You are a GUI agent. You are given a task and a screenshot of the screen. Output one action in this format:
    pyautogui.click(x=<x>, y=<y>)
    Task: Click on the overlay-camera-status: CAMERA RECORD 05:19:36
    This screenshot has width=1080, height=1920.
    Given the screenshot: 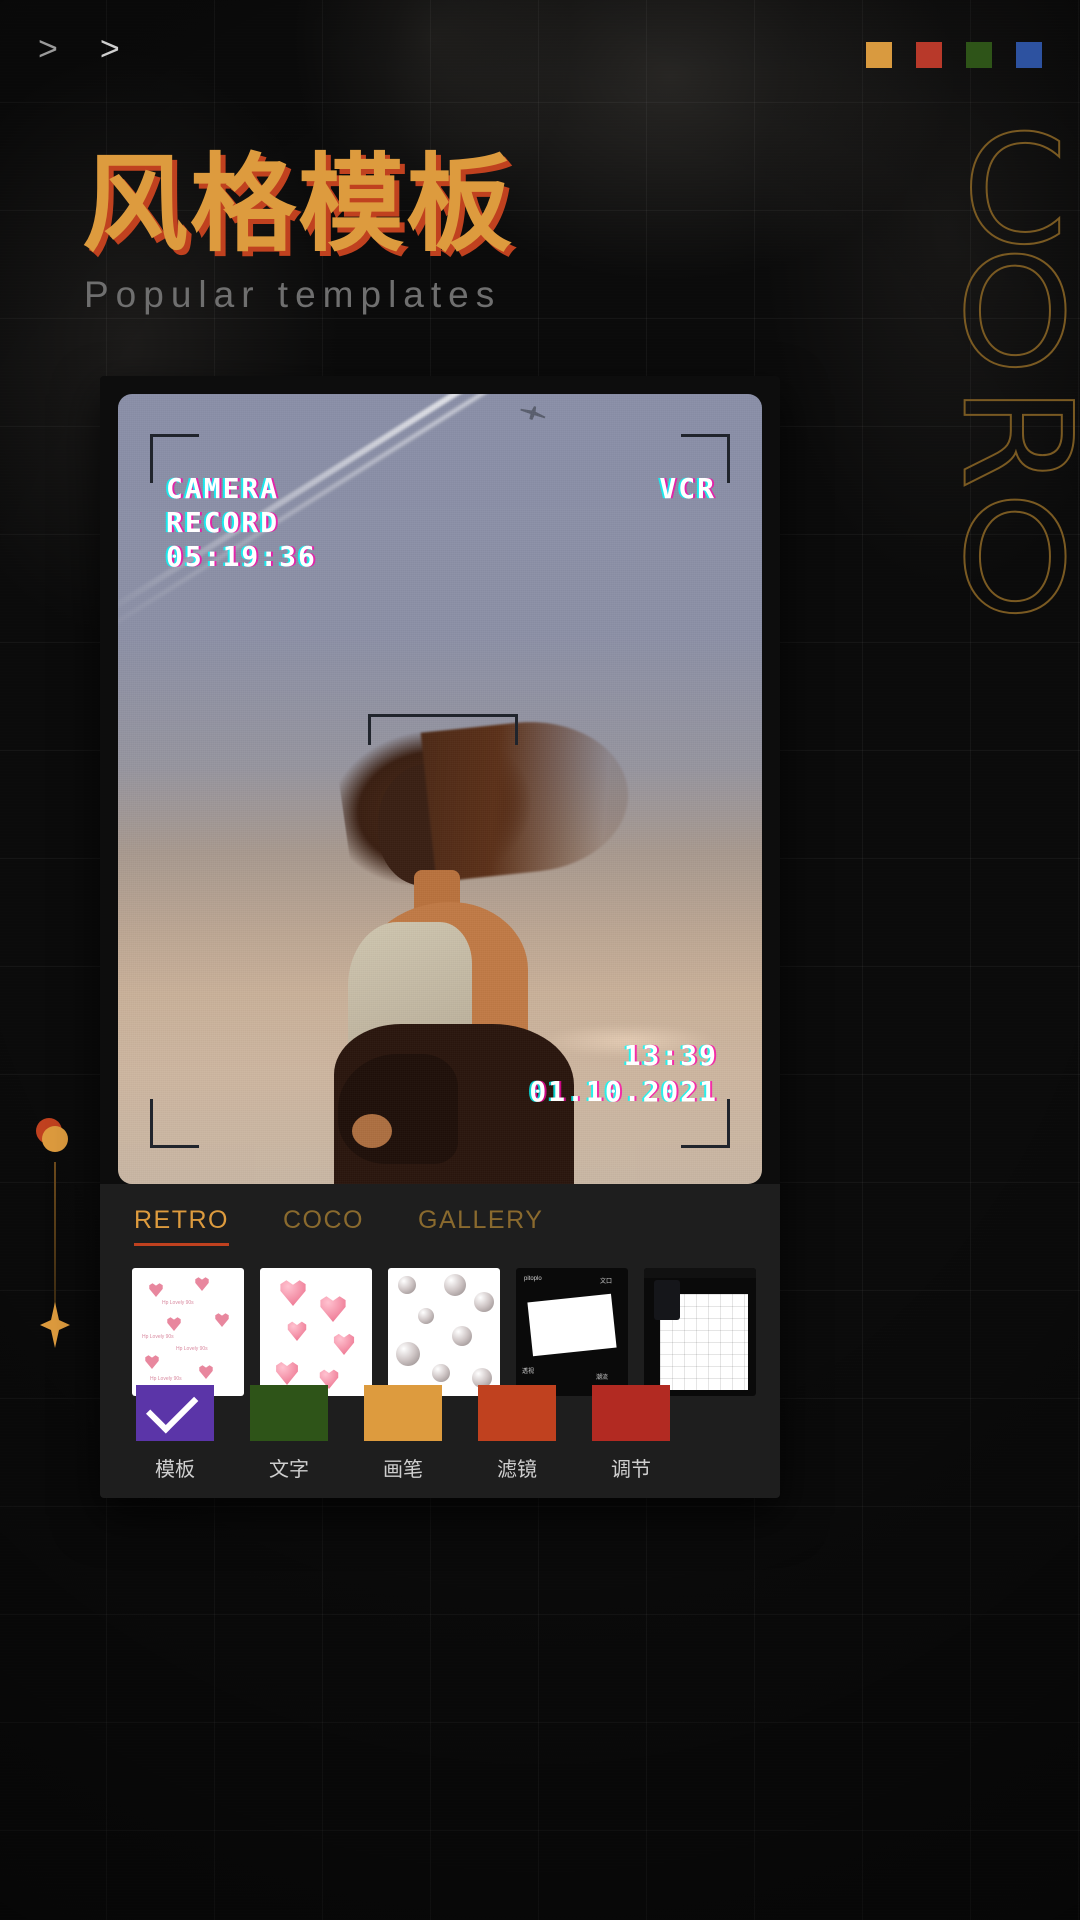 What is the action you would take?
    pyautogui.click(x=241, y=523)
    